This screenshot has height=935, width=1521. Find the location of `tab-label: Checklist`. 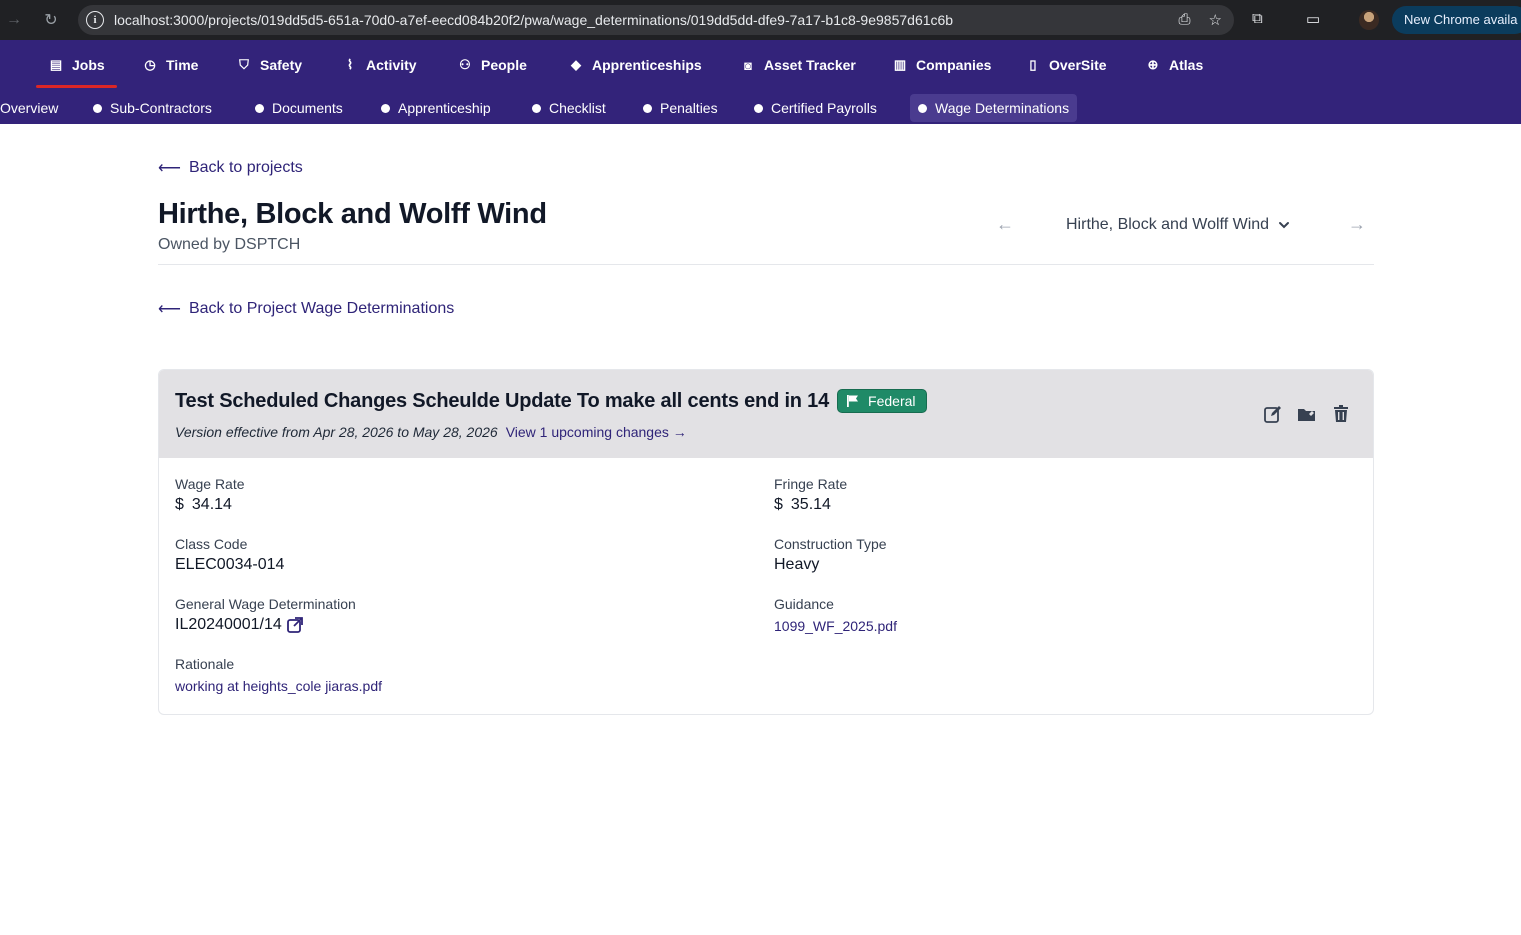

tab-label: Checklist is located at coordinates (577, 108).